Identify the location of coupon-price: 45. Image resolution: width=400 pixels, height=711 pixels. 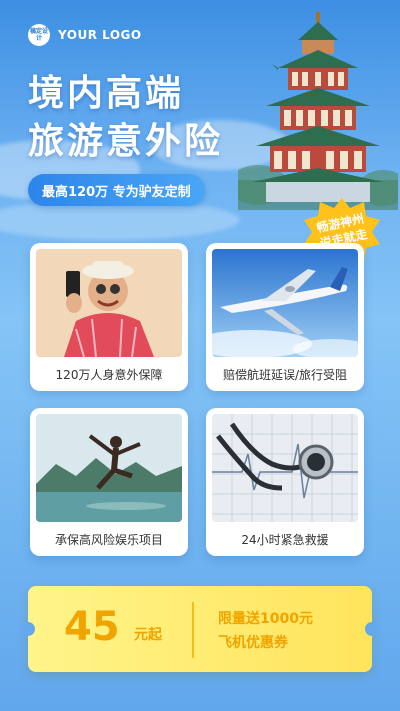
(92, 627).